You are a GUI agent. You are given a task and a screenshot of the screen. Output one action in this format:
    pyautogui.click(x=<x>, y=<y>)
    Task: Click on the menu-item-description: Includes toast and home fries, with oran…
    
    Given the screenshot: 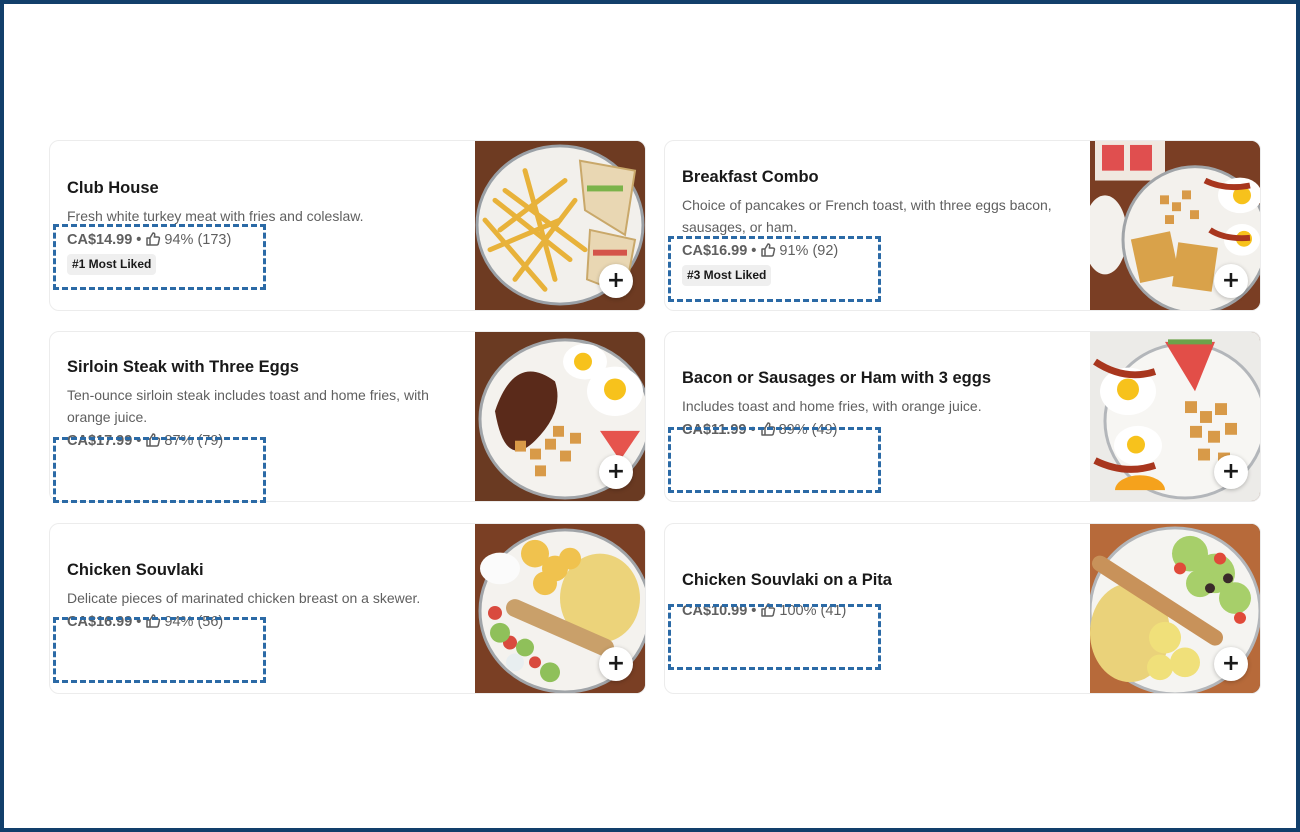 What is the action you would take?
    pyautogui.click(x=832, y=405)
    